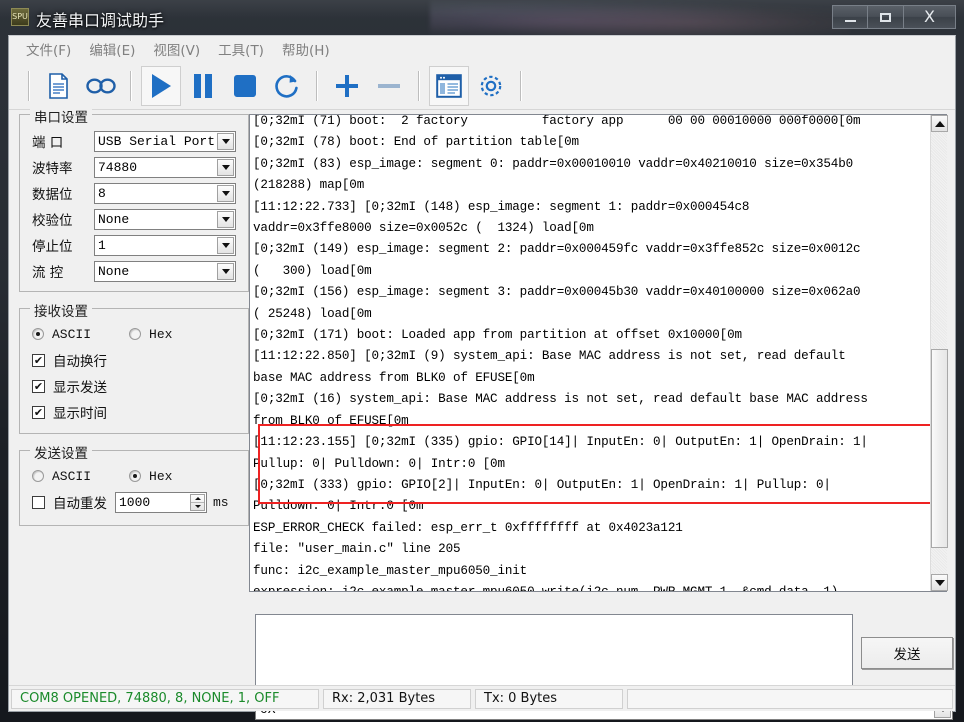 The height and width of the screenshot is (722, 964). I want to click on pause-icon, so click(203, 85).